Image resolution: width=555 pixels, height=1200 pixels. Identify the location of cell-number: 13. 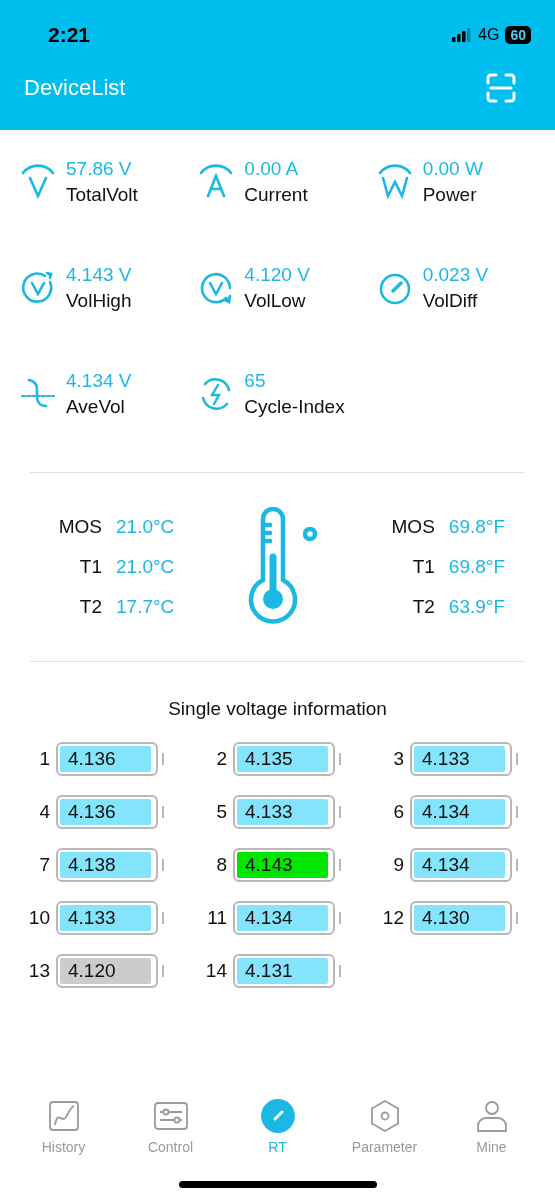
(38, 971).